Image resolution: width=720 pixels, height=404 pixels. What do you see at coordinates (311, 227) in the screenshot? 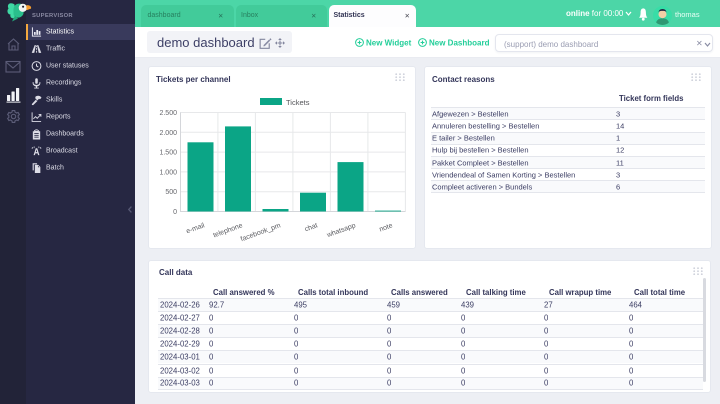
I see `svg-text: chat` at bounding box center [311, 227].